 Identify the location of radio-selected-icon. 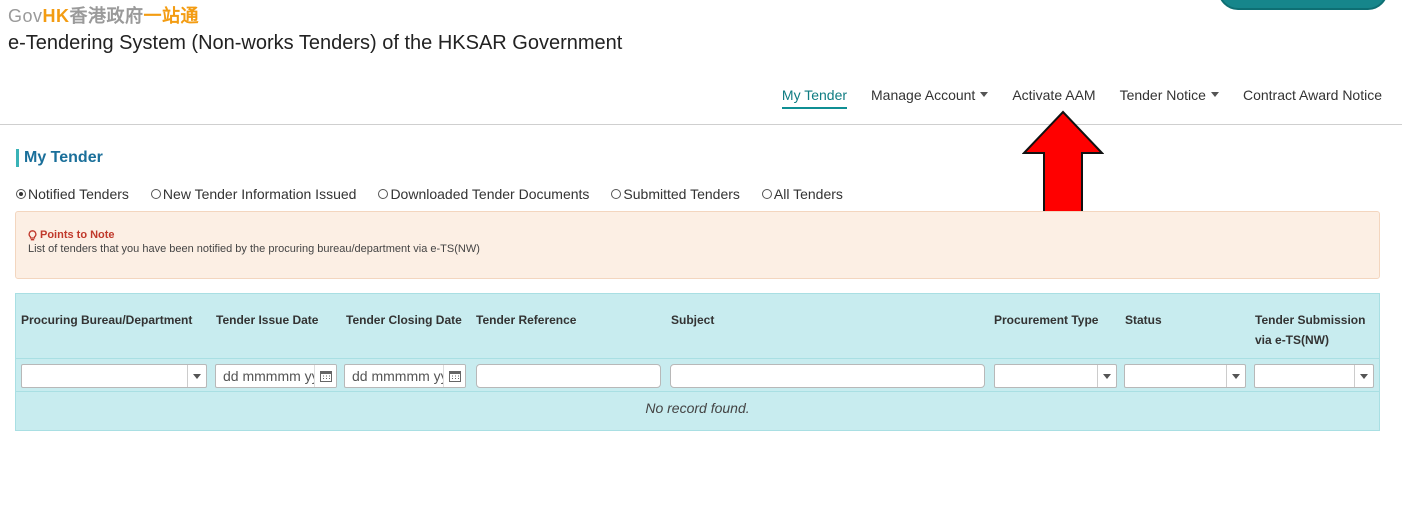
(21, 194).